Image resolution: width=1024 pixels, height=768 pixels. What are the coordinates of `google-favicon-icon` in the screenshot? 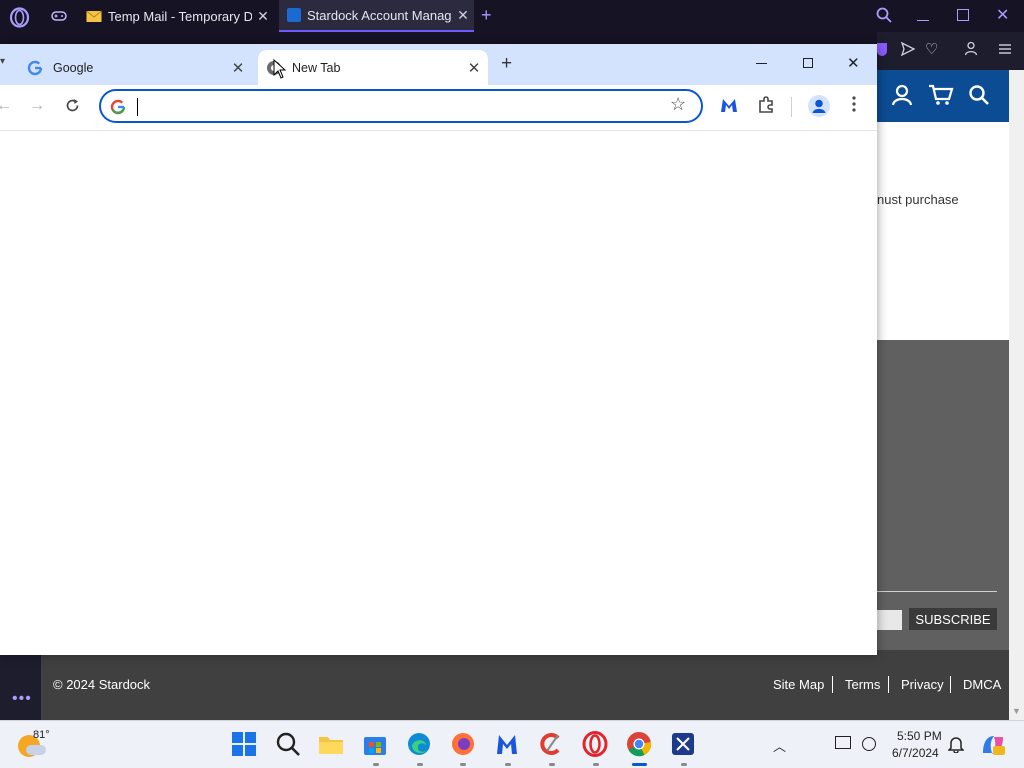 It's located at (35, 68).